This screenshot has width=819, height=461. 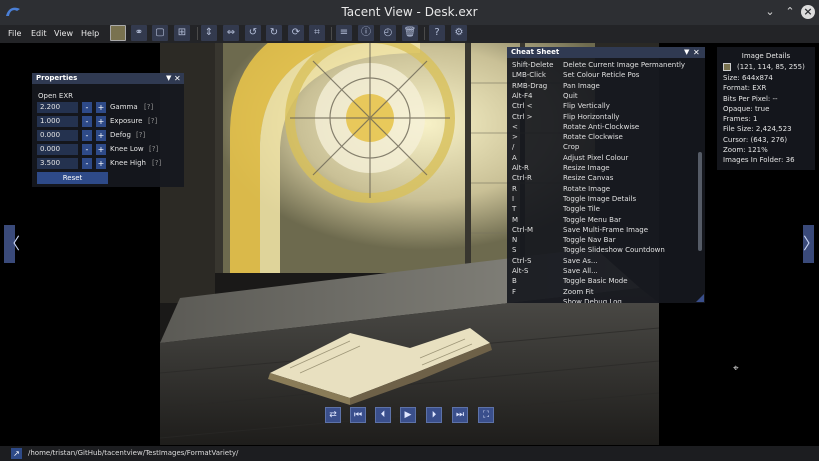 I want to click on cheat-sheet-scrollbar, so click(x=700, y=201).